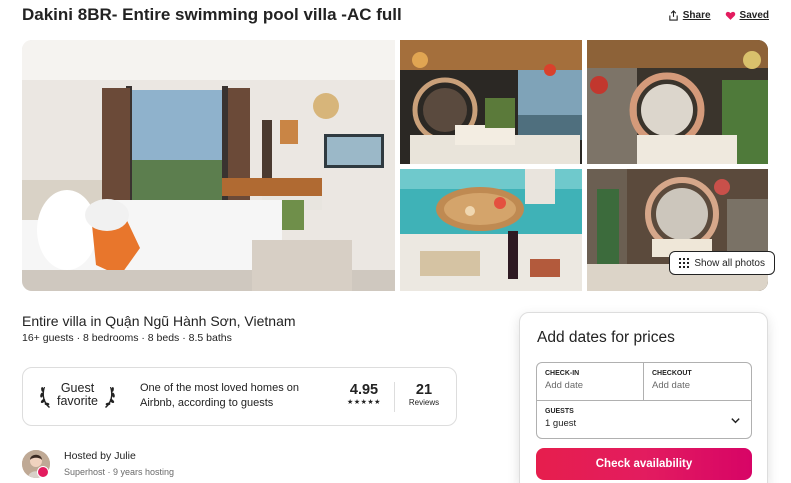 Image resolution: width=791 pixels, height=483 pixels. Describe the element at coordinates (677, 102) in the screenshot. I see `photo-lounge-flowers` at that location.